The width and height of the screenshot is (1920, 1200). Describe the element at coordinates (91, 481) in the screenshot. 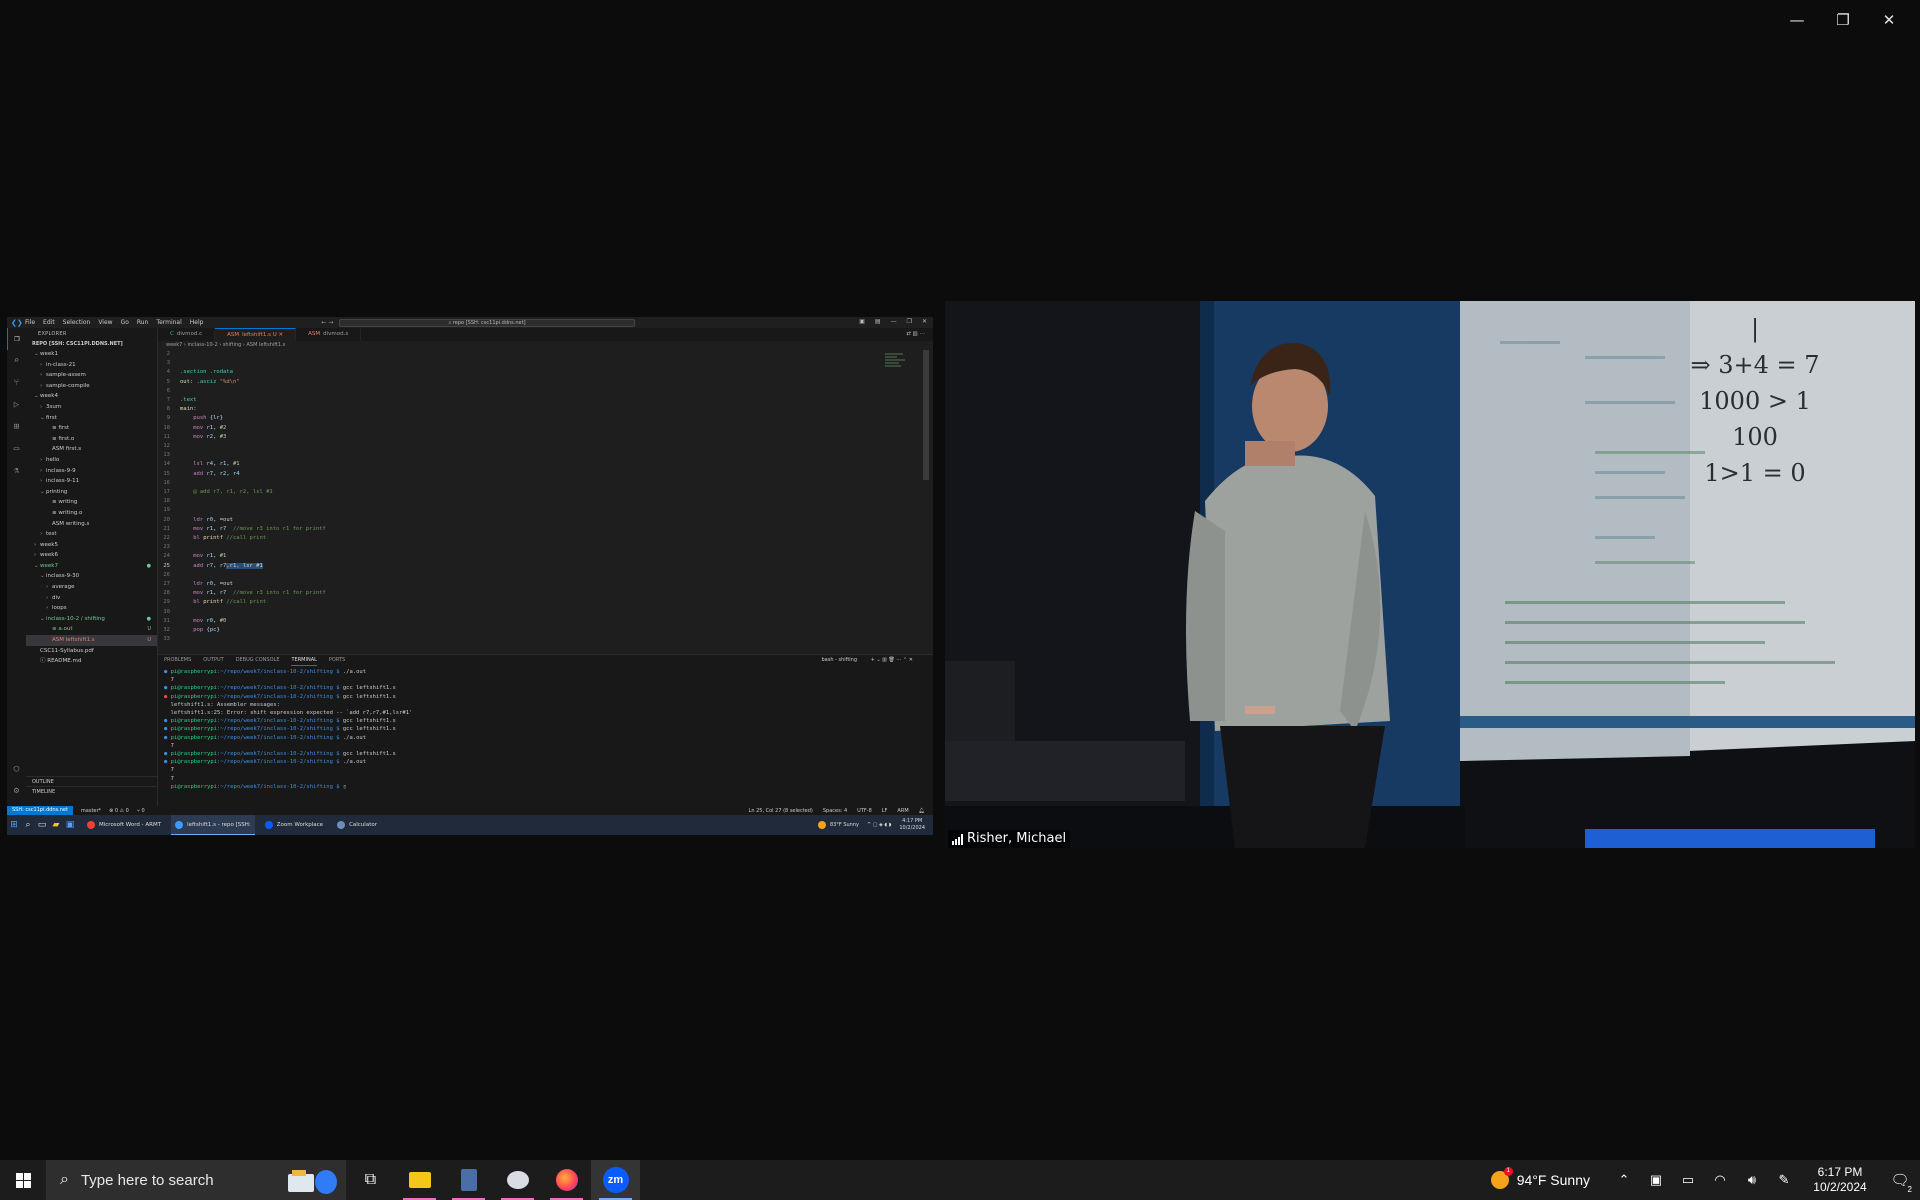

I see `tree-item: › inclass-9-11` at that location.